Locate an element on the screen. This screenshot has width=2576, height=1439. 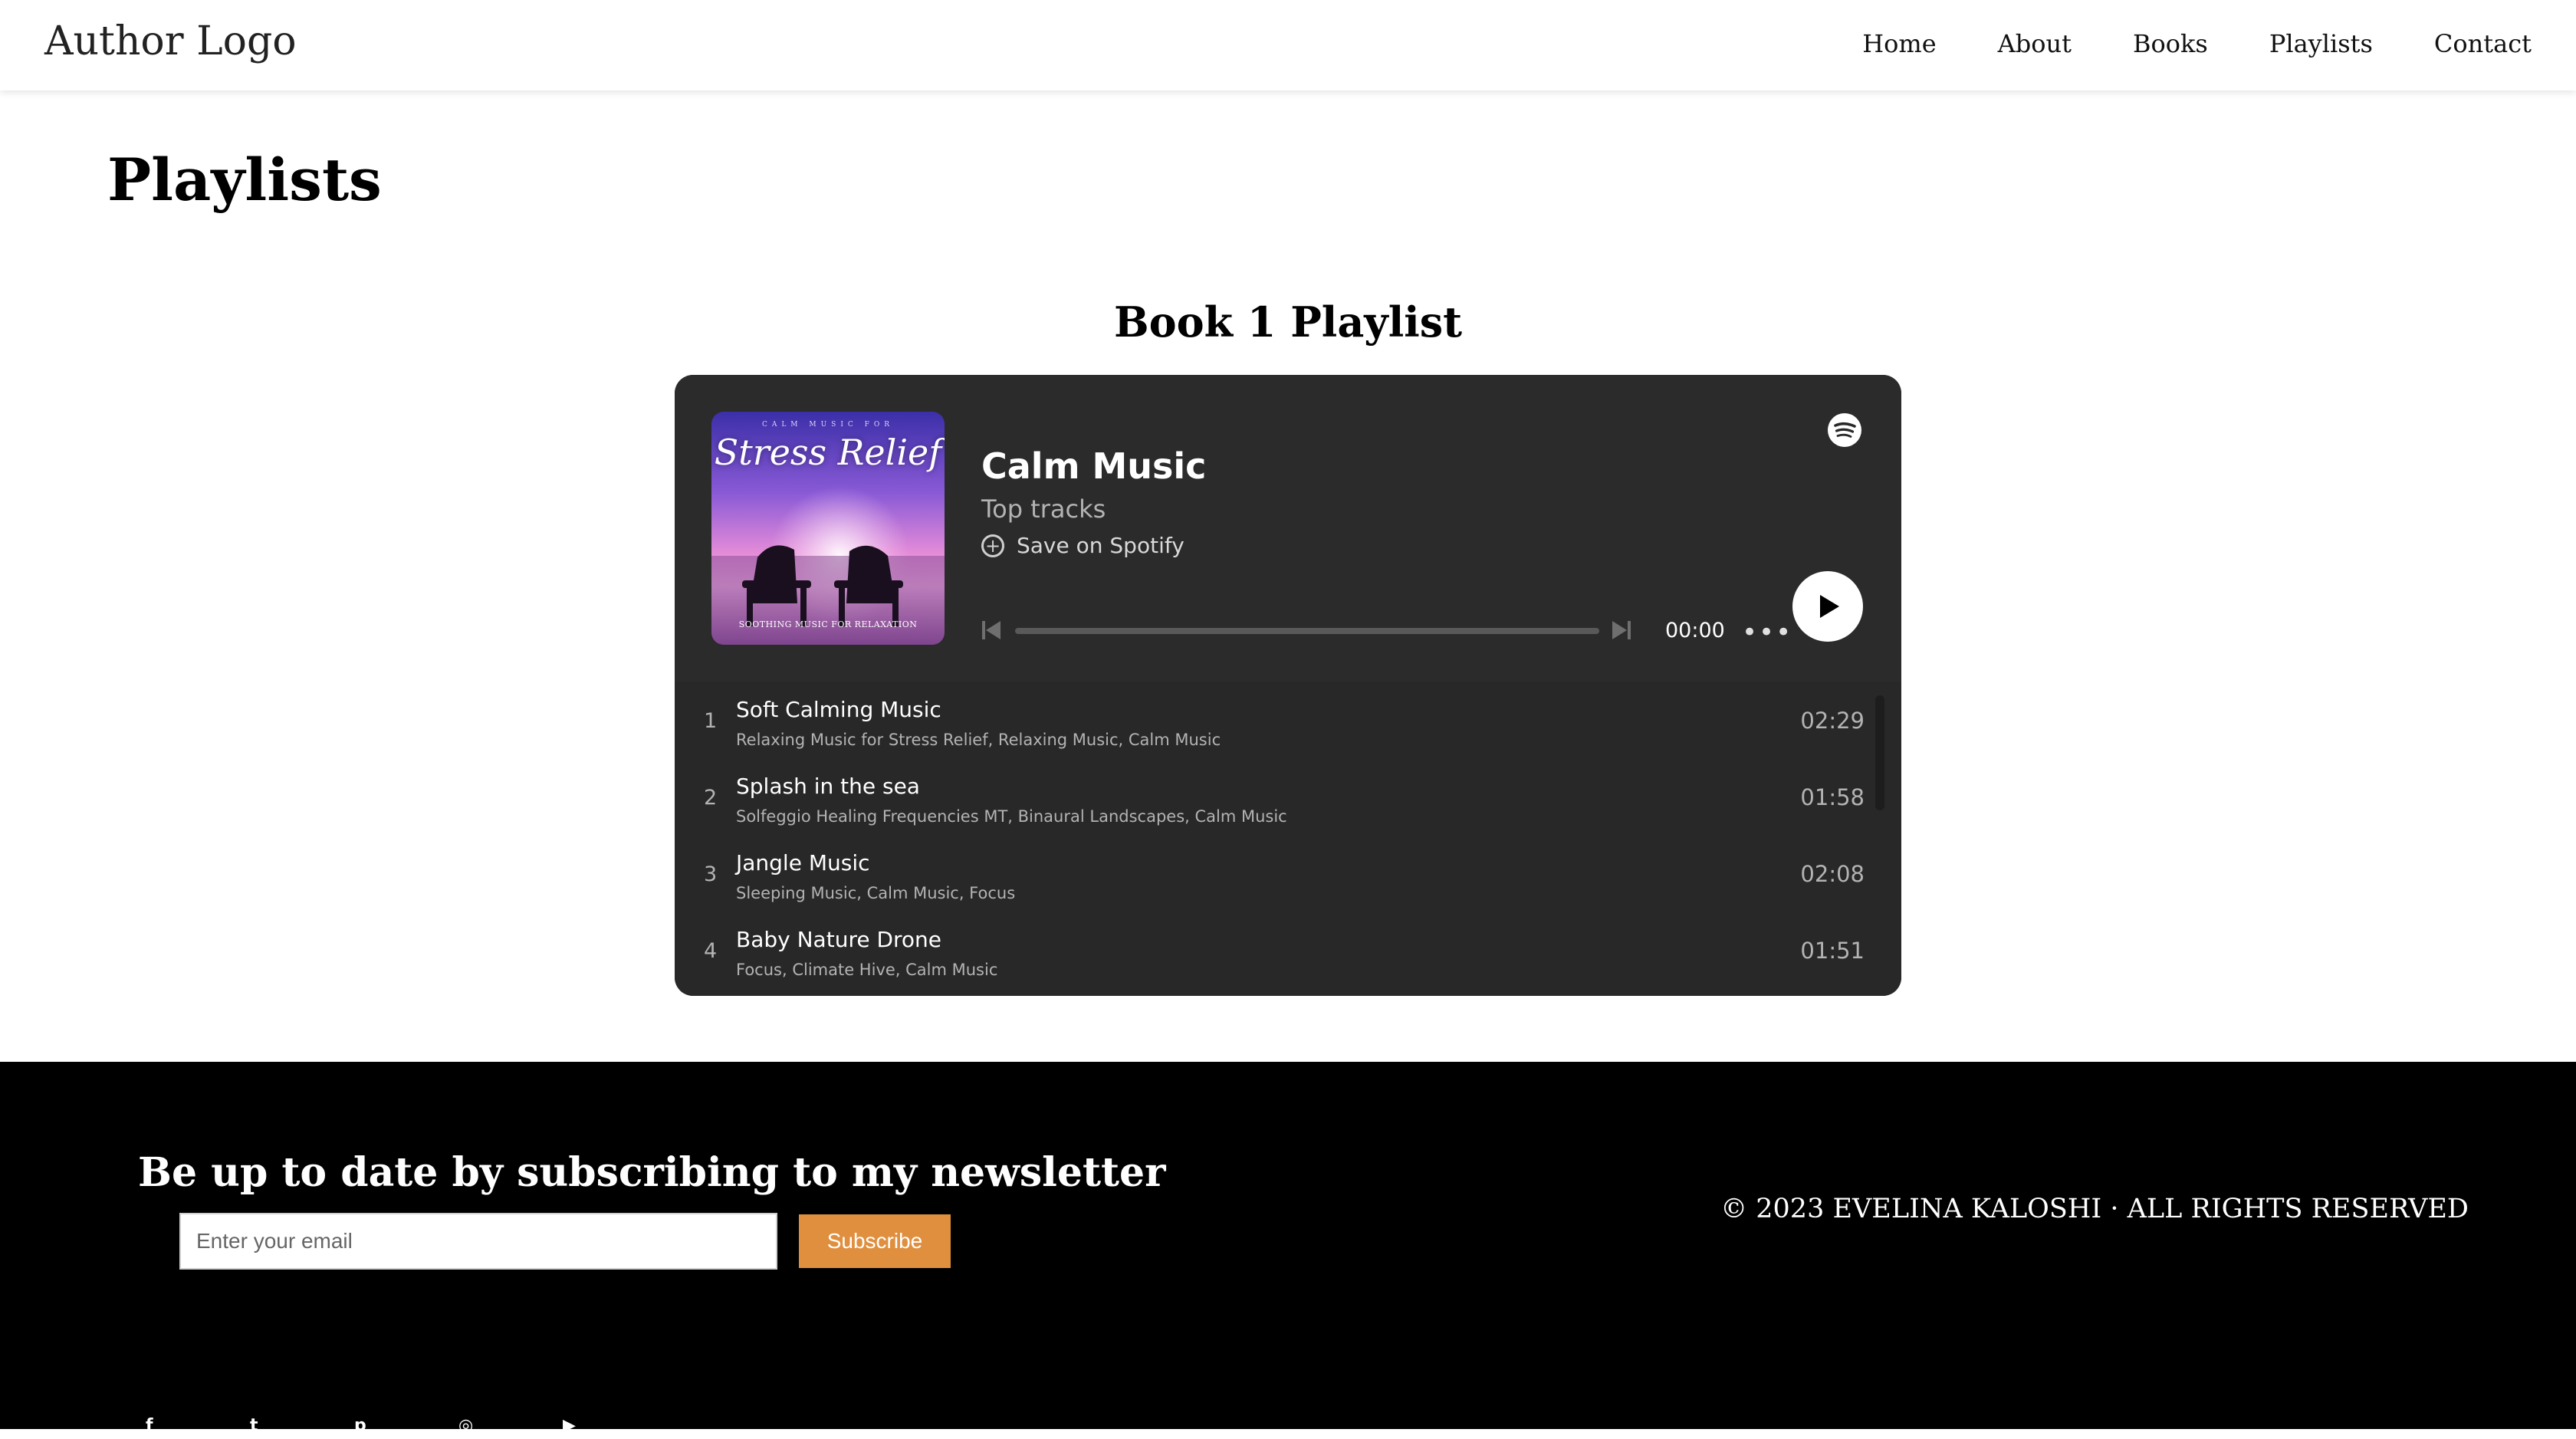
save-label: Save on Spotify is located at coordinates (1101, 545).